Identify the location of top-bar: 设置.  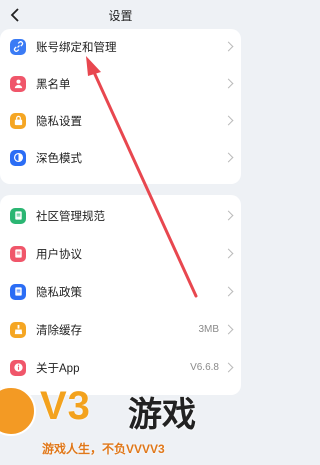
(120, 15).